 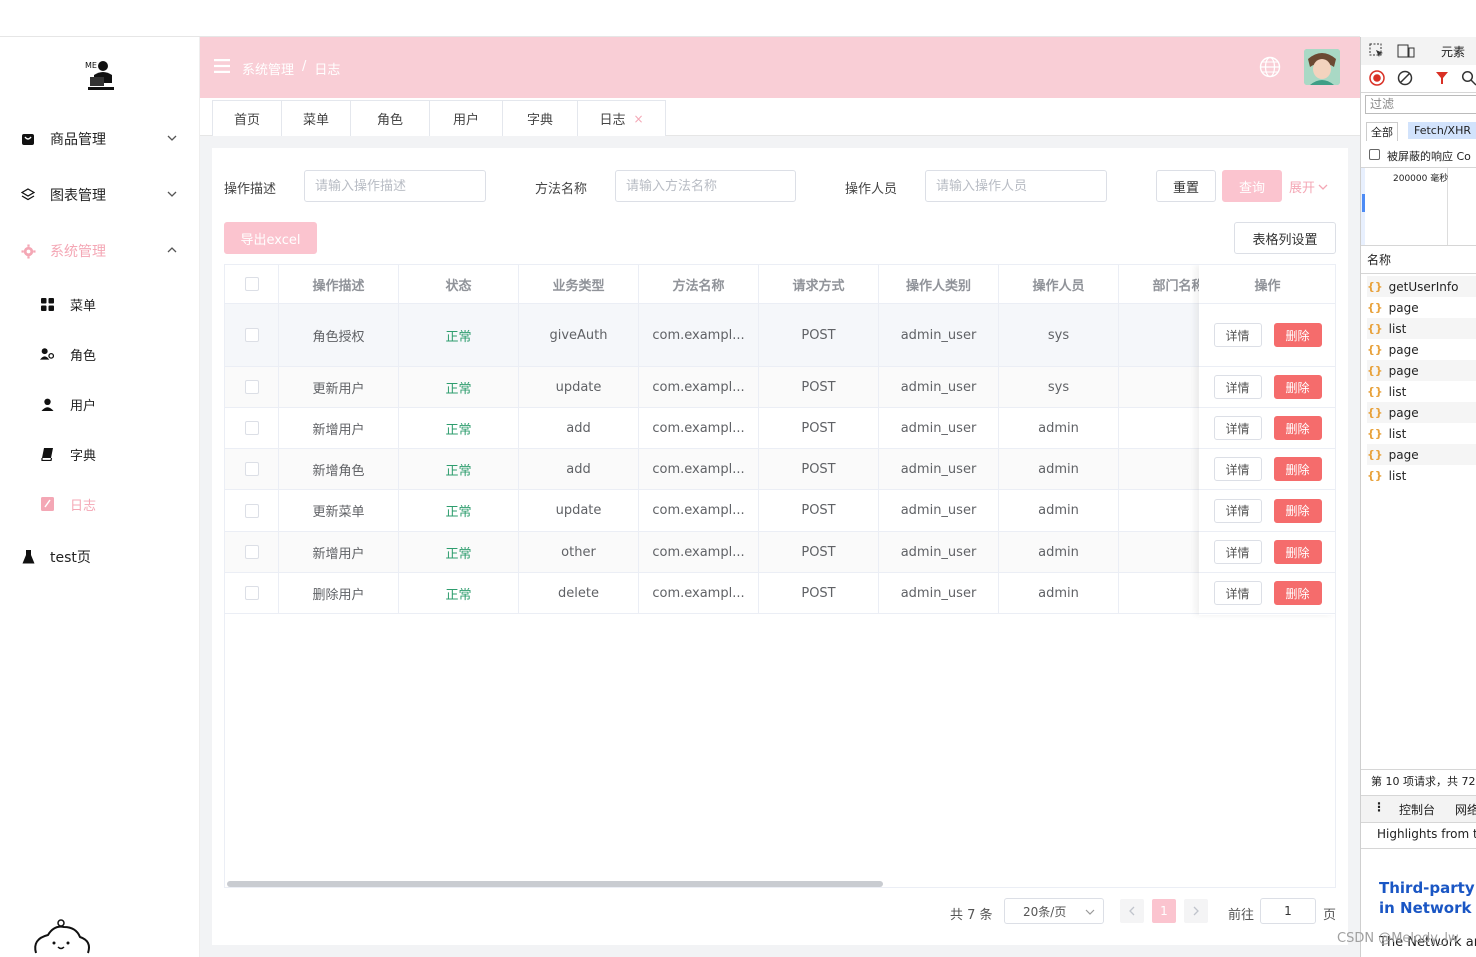 What do you see at coordinates (100, 139) in the screenshot?
I see `menu-product: 商品管理` at bounding box center [100, 139].